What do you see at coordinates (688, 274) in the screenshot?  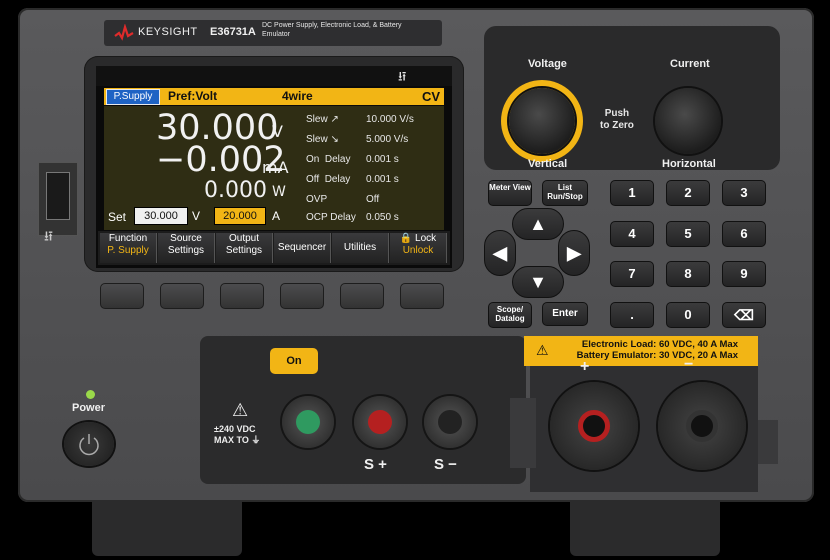 I see `key-8: 8` at bounding box center [688, 274].